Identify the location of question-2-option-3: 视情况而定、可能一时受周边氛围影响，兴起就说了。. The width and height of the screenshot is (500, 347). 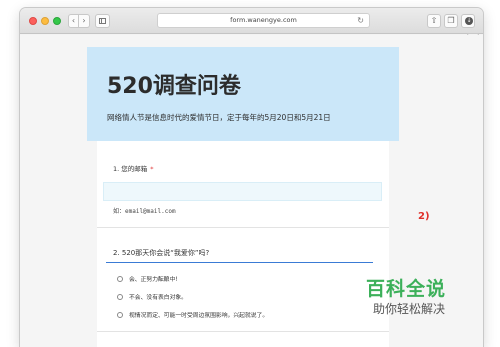
(192, 314).